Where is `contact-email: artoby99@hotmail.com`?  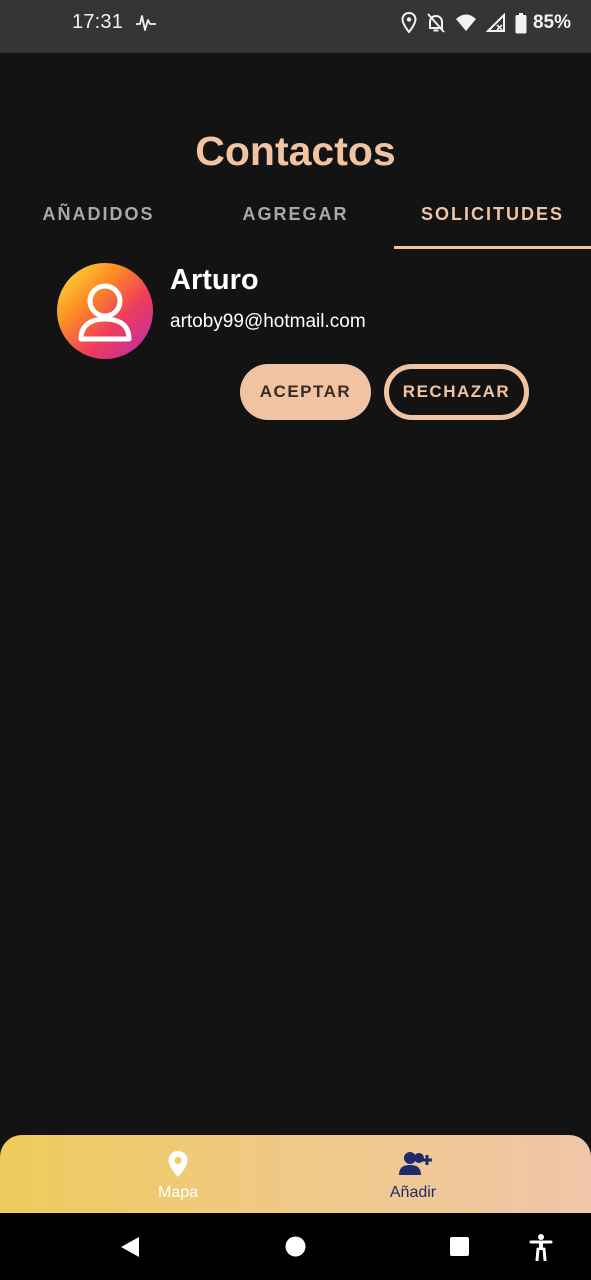
contact-email: artoby99@hotmail.com is located at coordinates (268, 321).